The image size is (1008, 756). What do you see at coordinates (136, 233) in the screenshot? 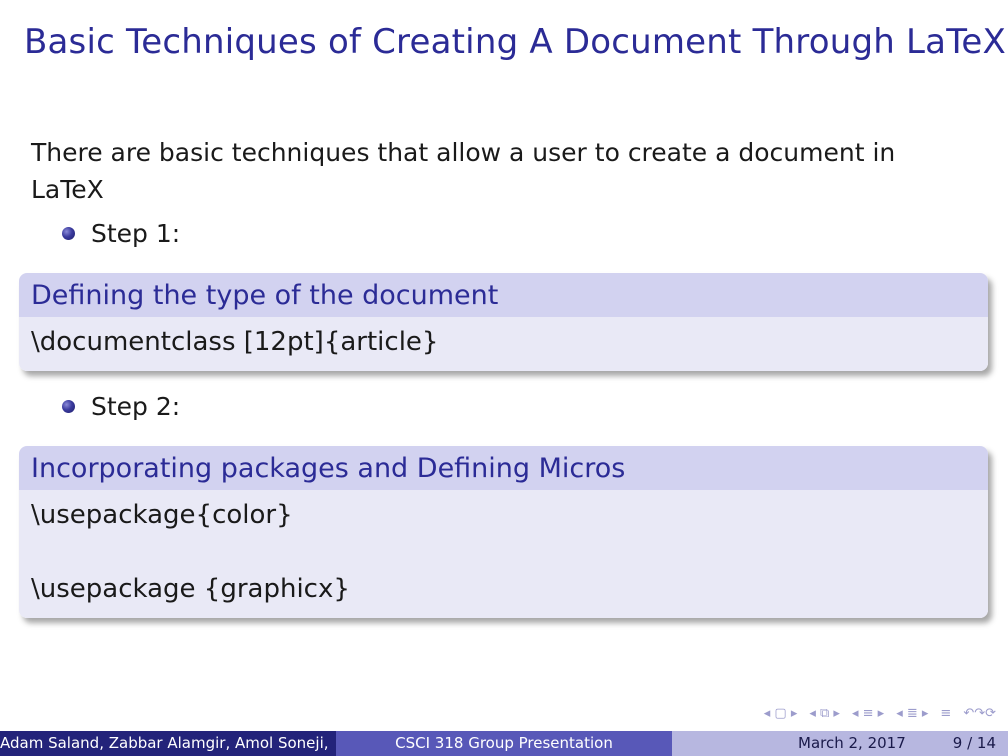
I see `step-1-label: Step 1:` at bounding box center [136, 233].